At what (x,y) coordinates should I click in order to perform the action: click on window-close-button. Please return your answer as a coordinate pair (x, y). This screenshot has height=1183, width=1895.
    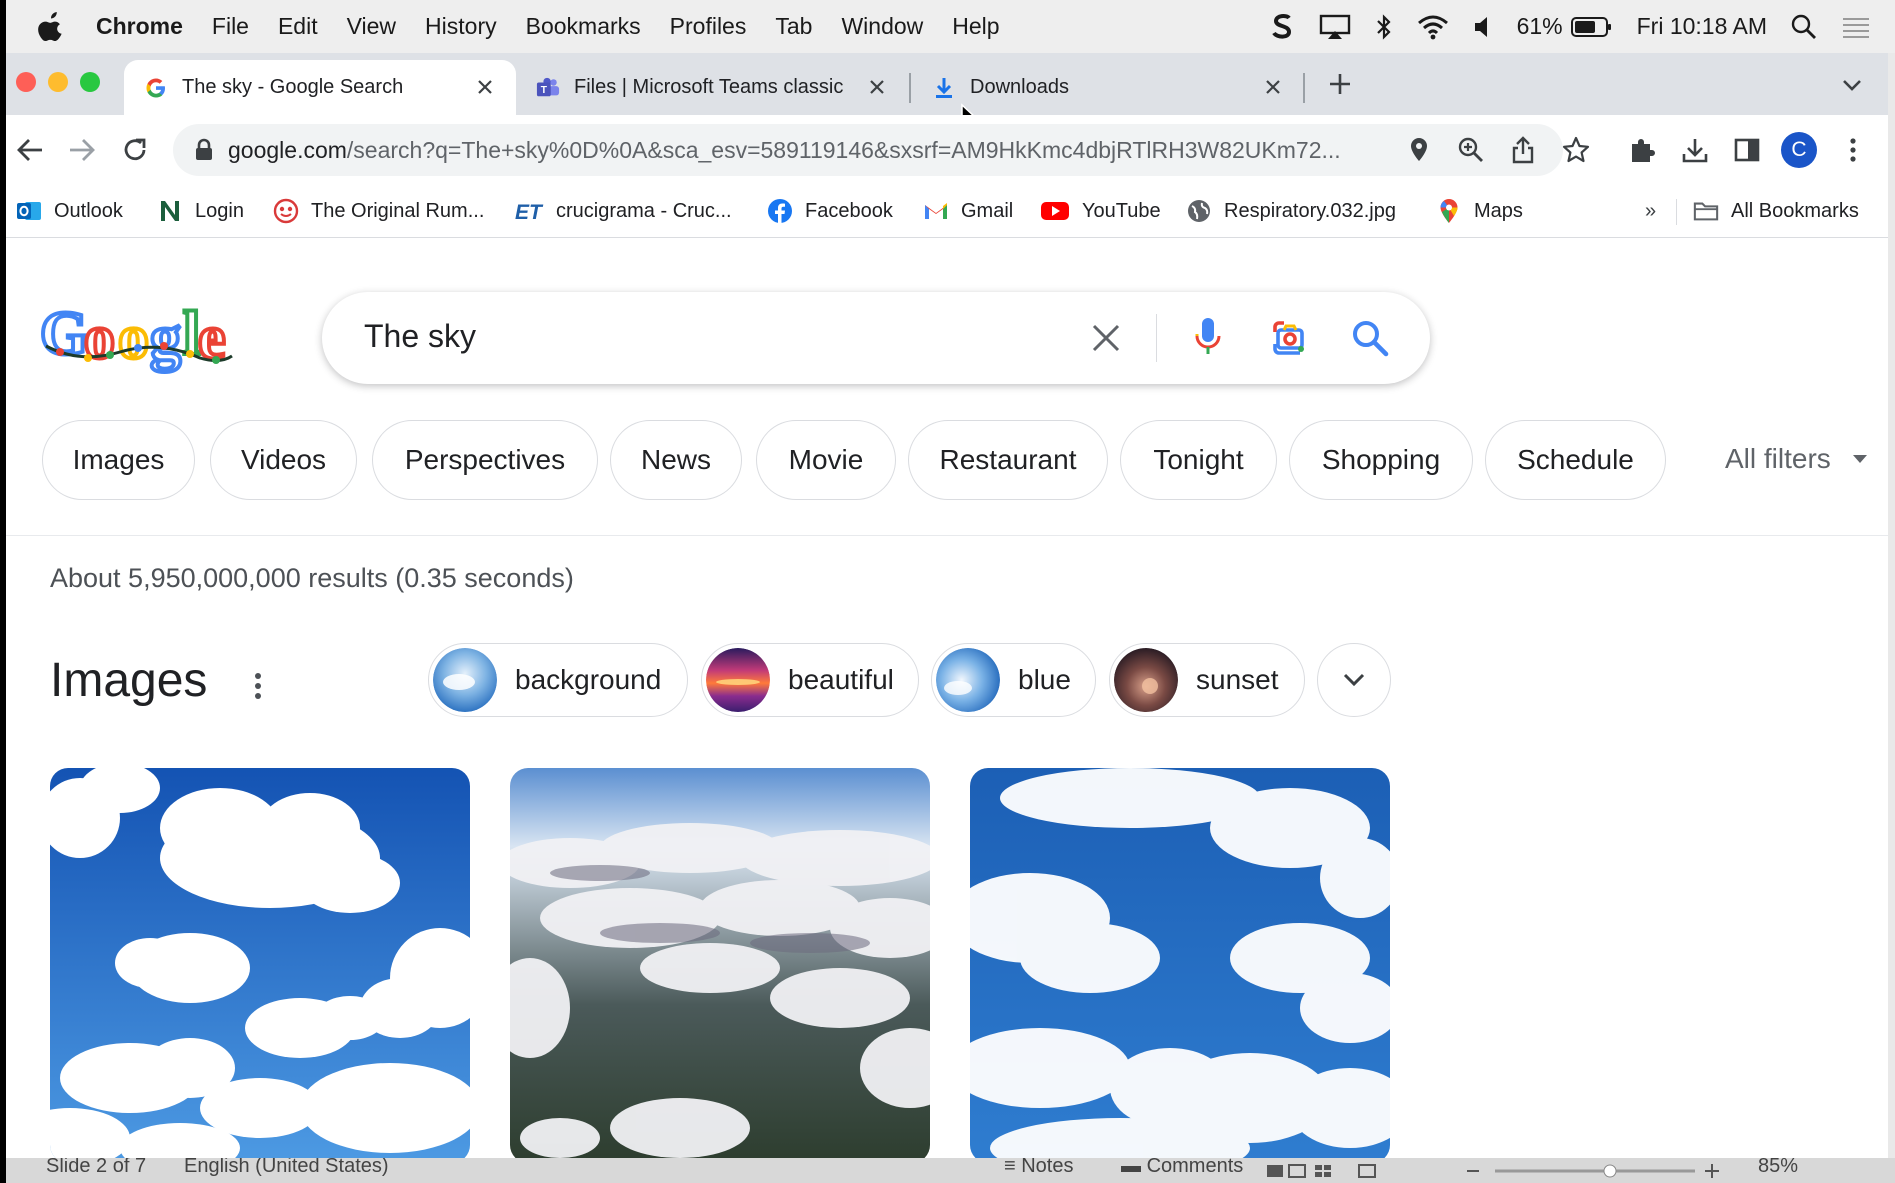
    Looking at the image, I should click on (26, 82).